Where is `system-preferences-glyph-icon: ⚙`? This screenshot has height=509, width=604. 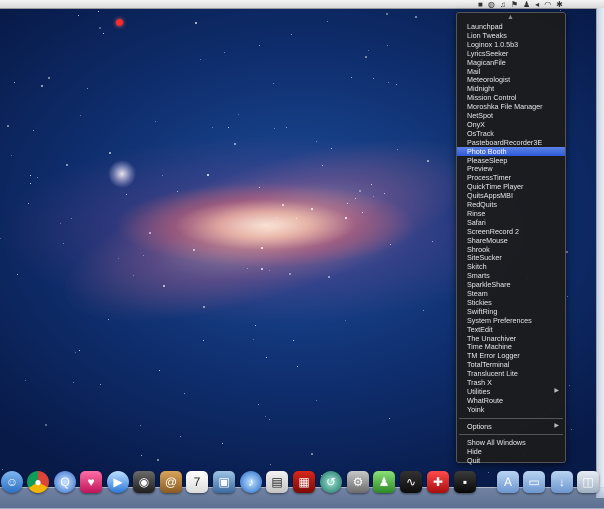
system-preferences-glyph-icon: ⚙ is located at coordinates (358, 482).